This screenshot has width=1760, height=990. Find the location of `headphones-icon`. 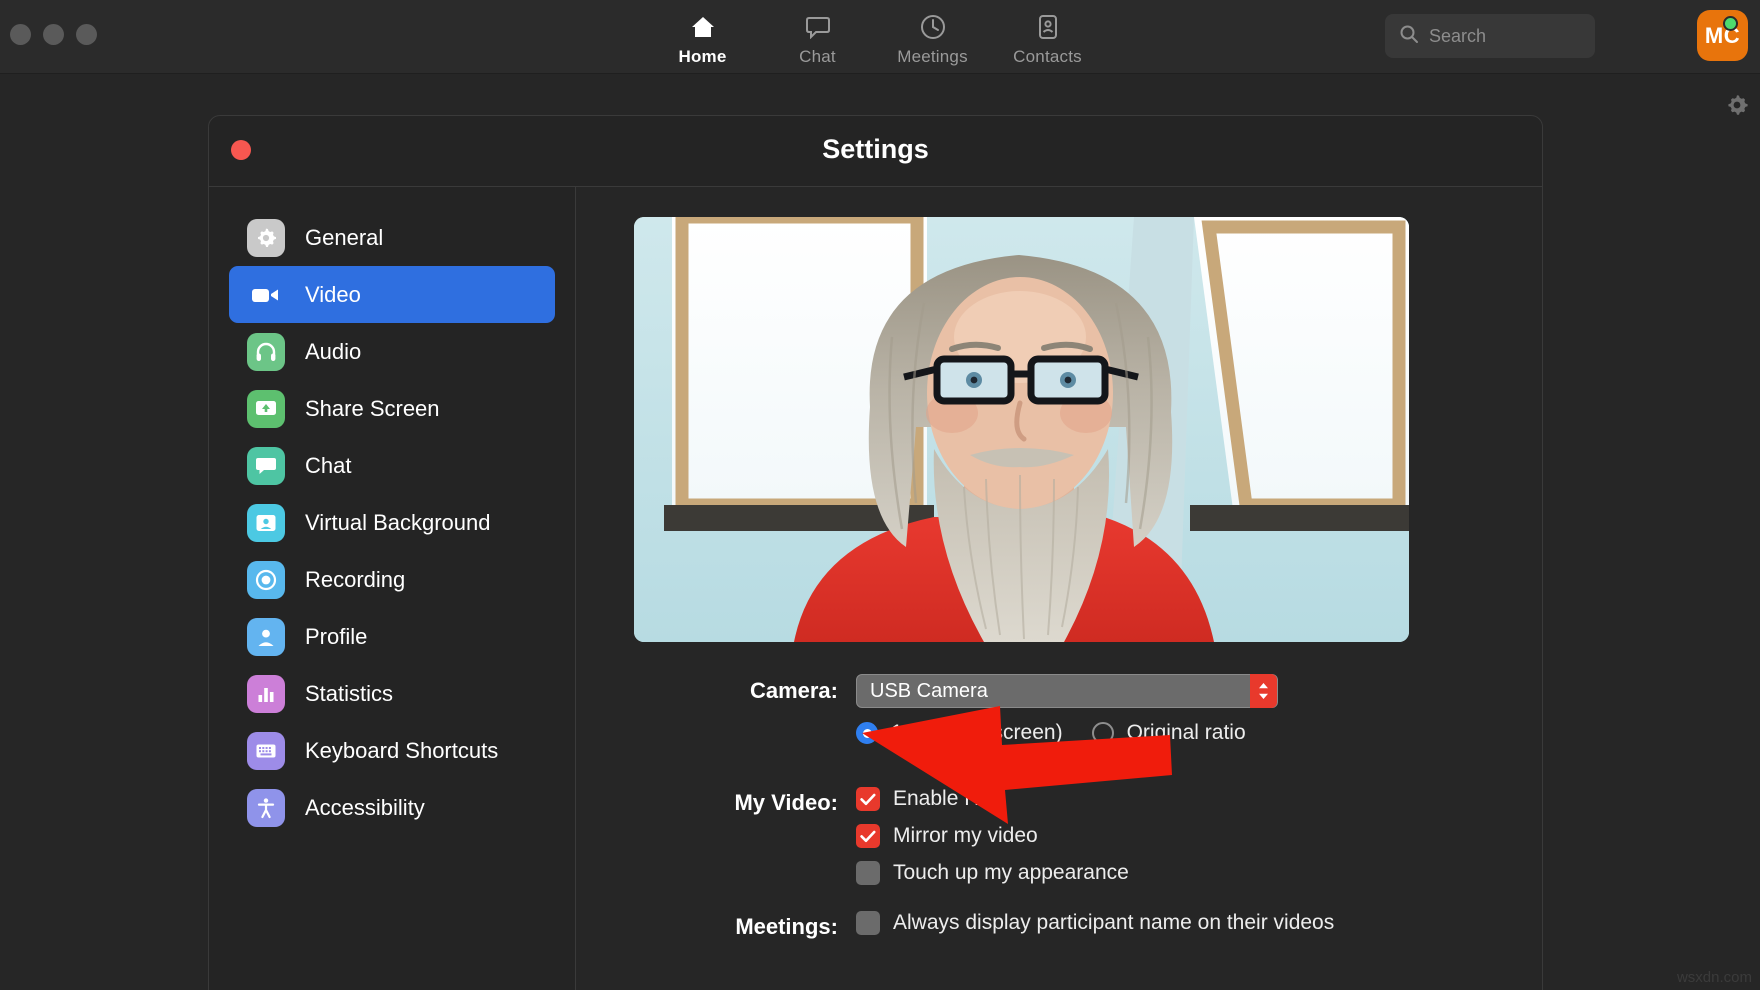

headphones-icon is located at coordinates (266, 351).